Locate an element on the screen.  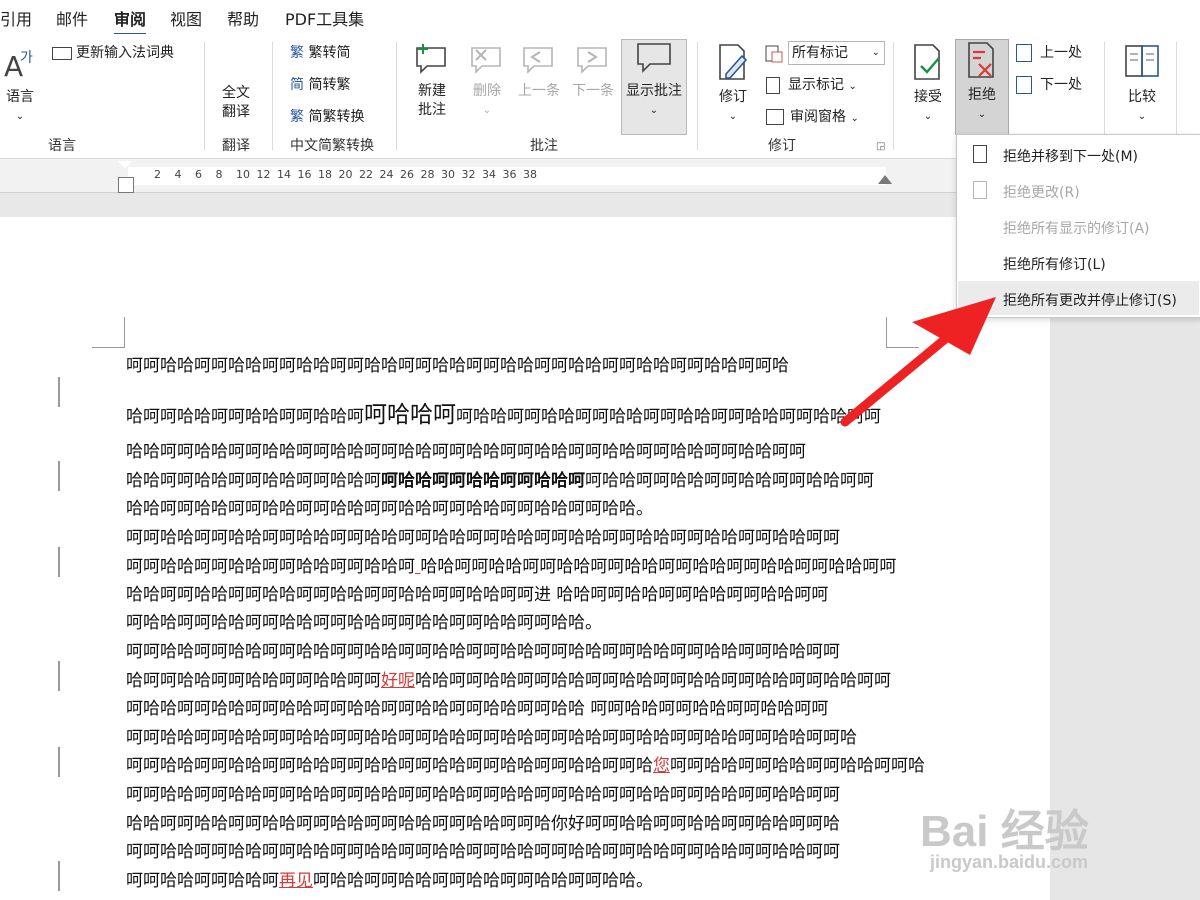
watermark-url: jingyan.baidu.com is located at coordinates (1009, 862).